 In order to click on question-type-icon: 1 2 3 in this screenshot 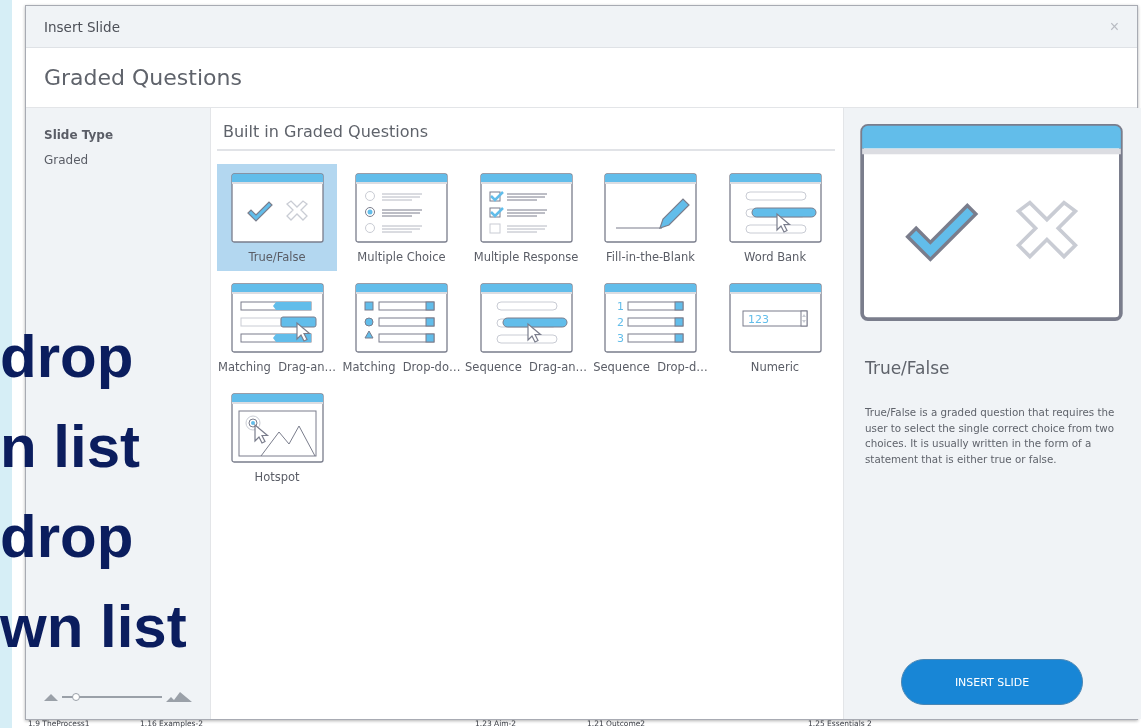, I will do `click(650, 318)`.